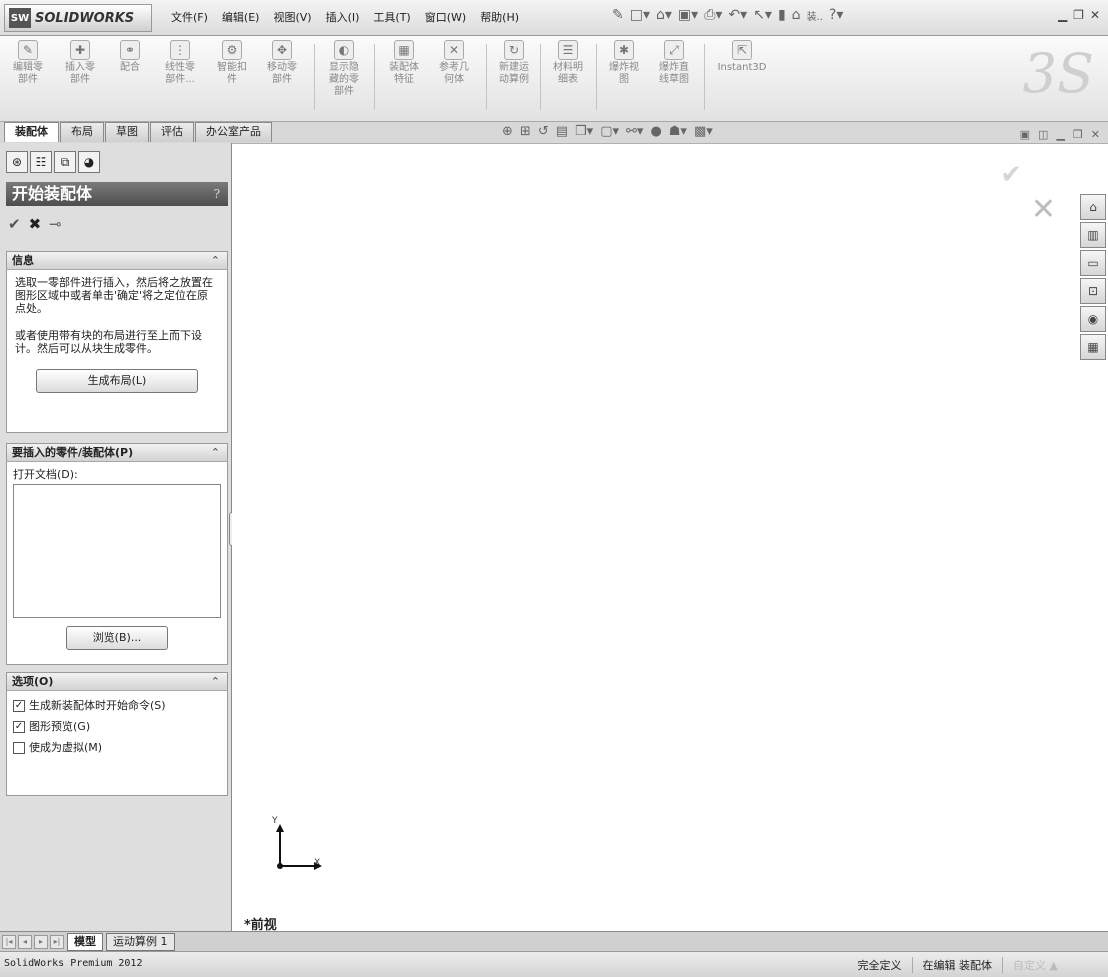 The image size is (1108, 977). What do you see at coordinates (19, 706) in the screenshot?
I see `start-command-checkbox: ✓` at bounding box center [19, 706].